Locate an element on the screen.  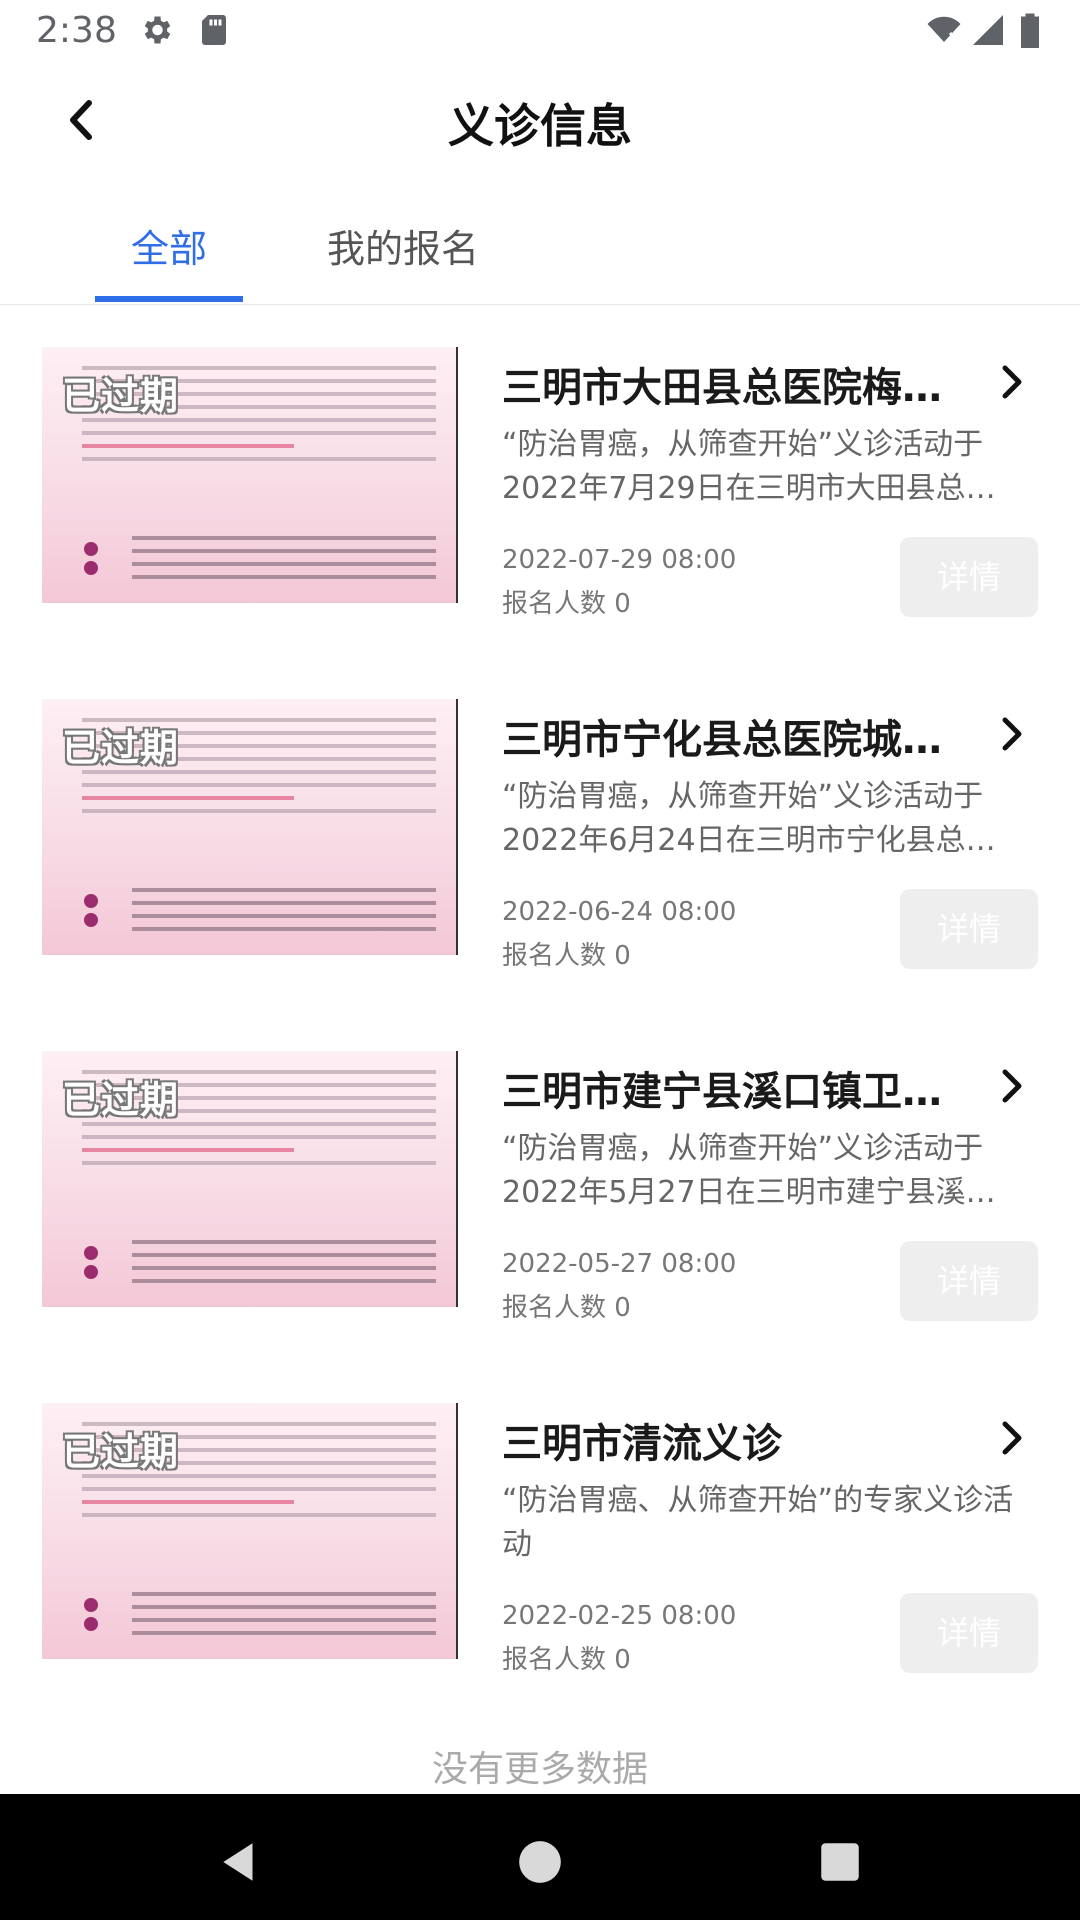
nav-home-button is located at coordinates (540, 1862).